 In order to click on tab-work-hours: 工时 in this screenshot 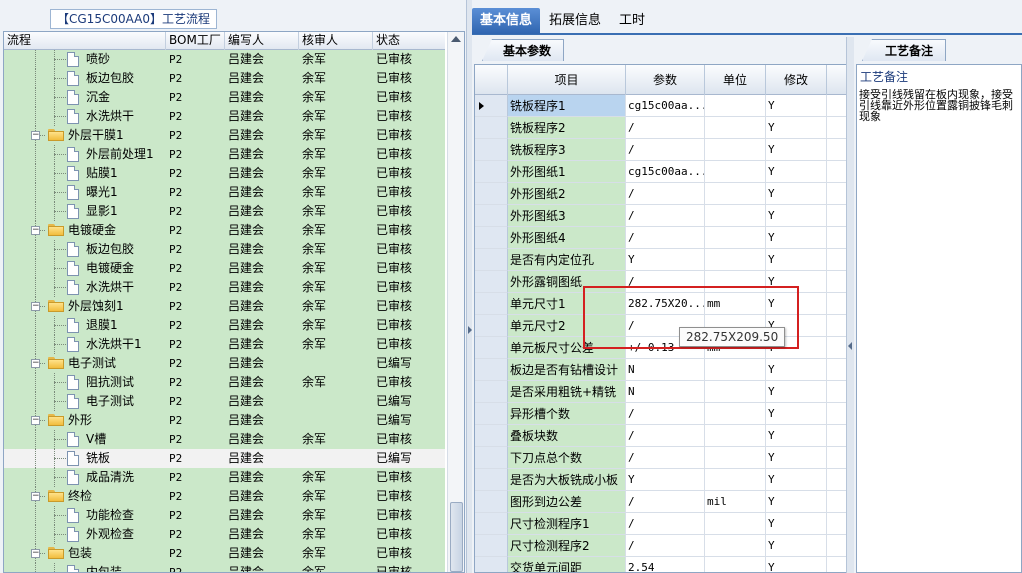, I will do `click(632, 21)`.